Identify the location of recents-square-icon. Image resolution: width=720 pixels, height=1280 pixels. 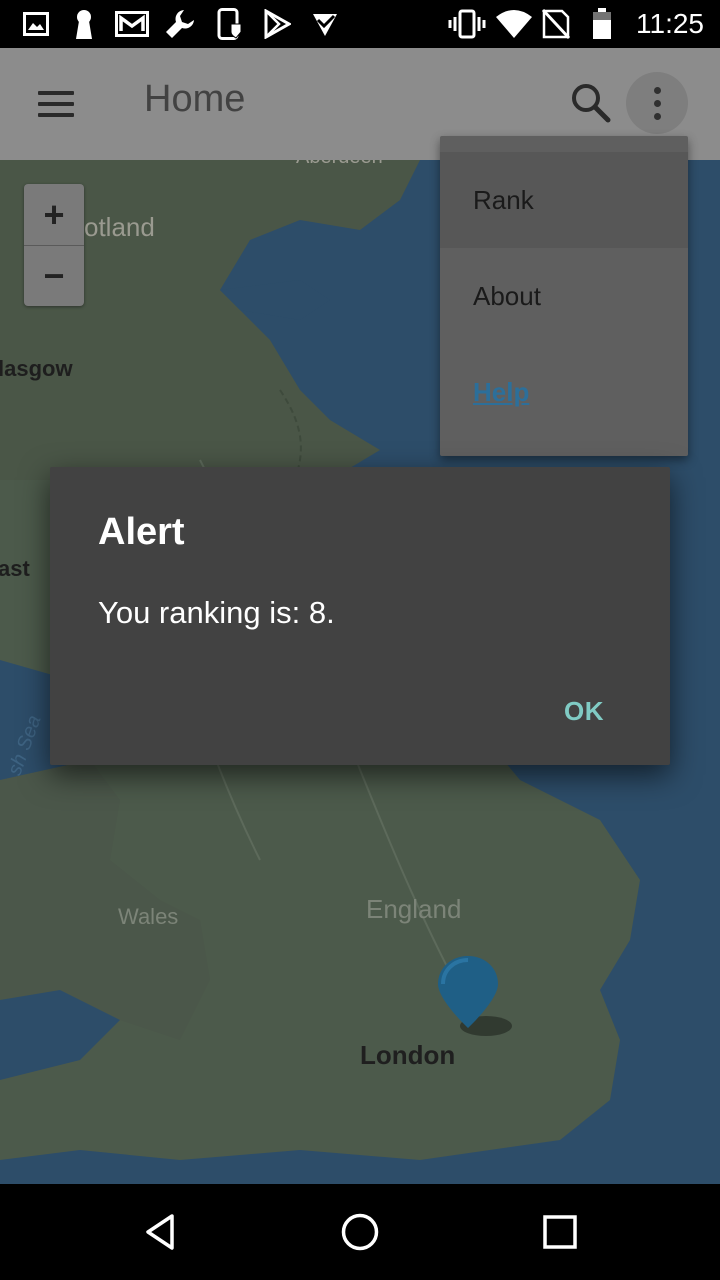
(560, 1232).